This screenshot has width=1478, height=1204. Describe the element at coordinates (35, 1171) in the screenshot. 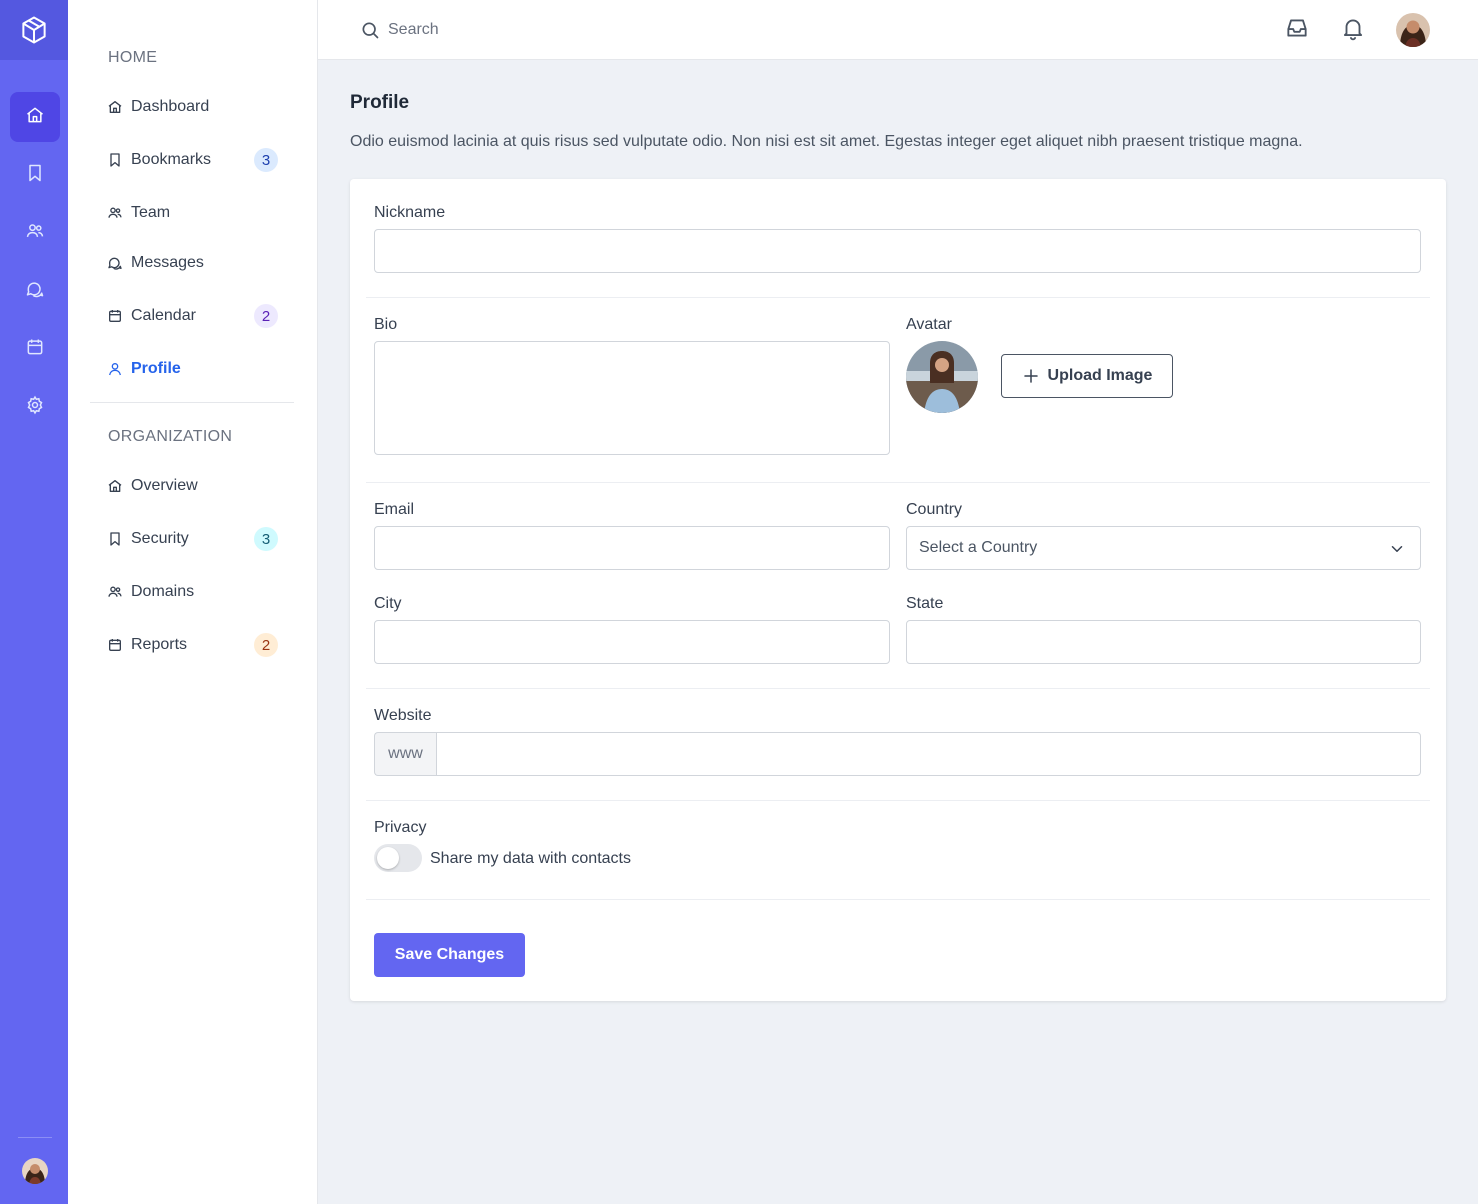

I see `rail-user-avatar` at that location.